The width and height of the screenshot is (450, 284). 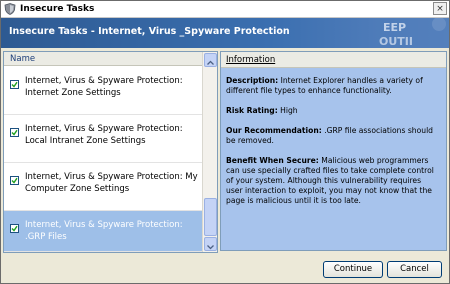 I want to click on description-label: Description:, so click(x=252, y=80).